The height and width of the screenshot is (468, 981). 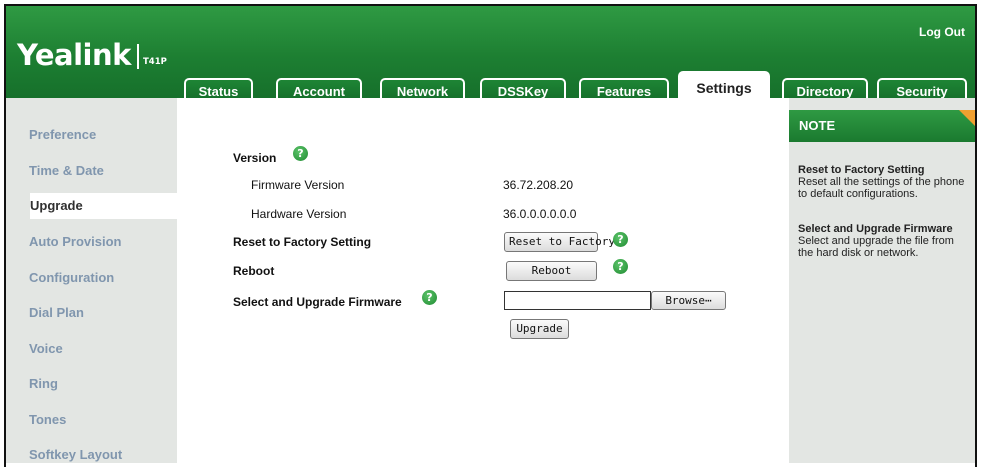 I want to click on sidebar-item-tones: Tones, so click(x=91, y=420).